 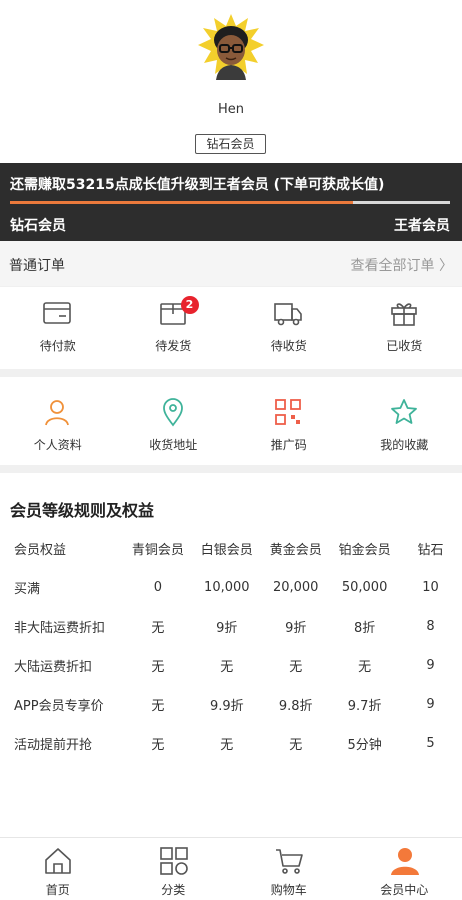 I want to click on table-row: 买满 0 10,000 20,000 50,000 10, so click(x=231, y=587).